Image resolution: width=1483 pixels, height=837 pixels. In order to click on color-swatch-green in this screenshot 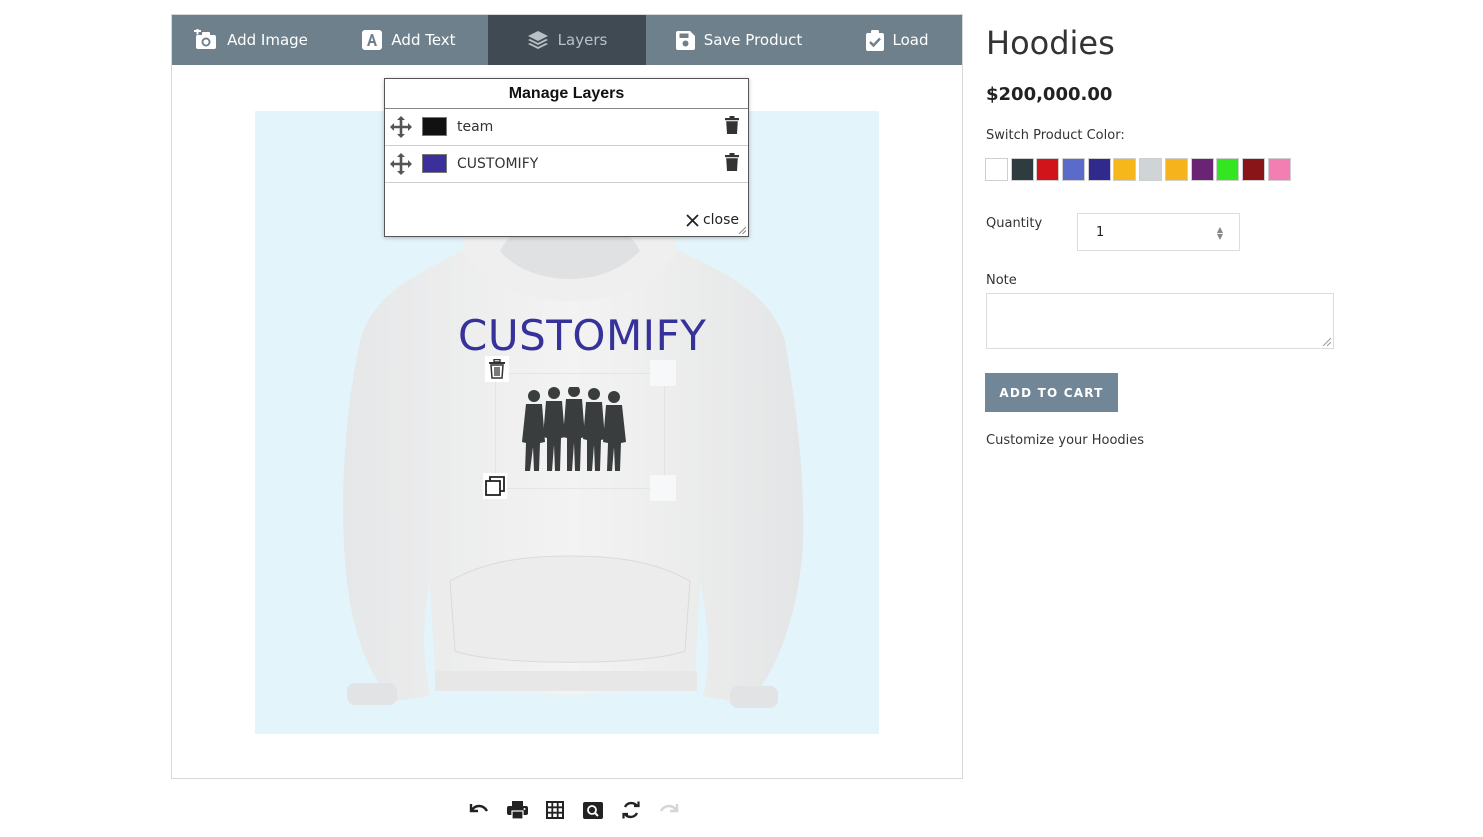, I will do `click(1228, 169)`.